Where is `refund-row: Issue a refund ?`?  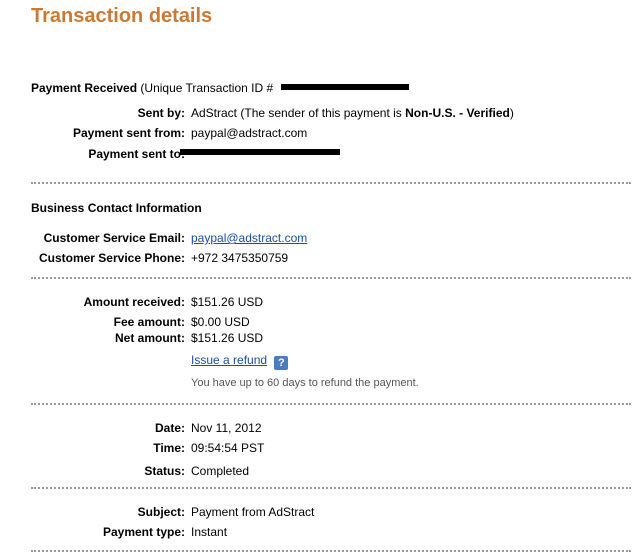 refund-row: Issue a refund ? is located at coordinates (240, 361).